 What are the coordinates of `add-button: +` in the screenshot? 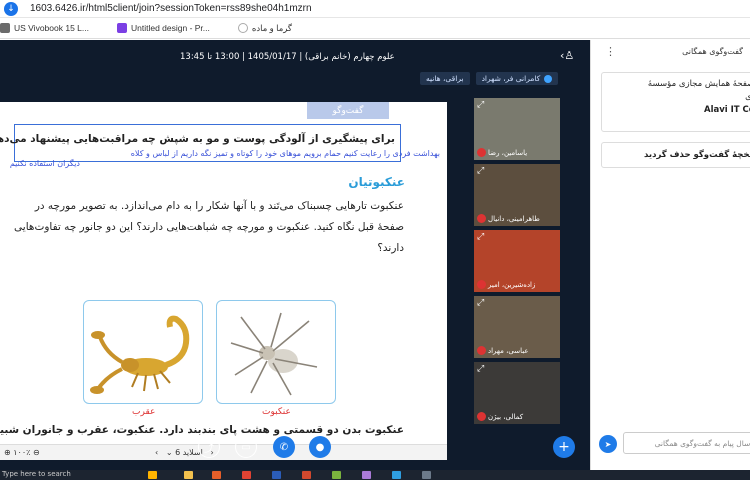 It's located at (564, 447).